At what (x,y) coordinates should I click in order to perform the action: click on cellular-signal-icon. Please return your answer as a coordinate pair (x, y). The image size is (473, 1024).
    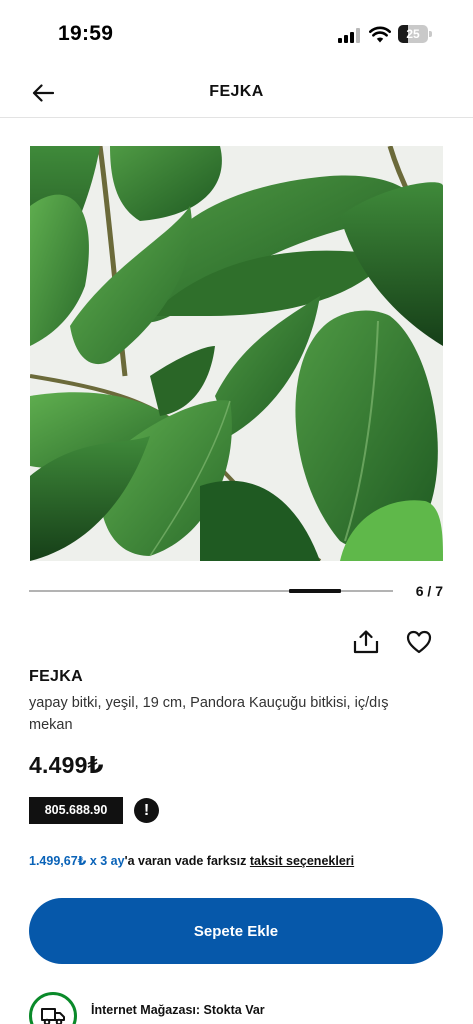
    Looking at the image, I should click on (350, 35).